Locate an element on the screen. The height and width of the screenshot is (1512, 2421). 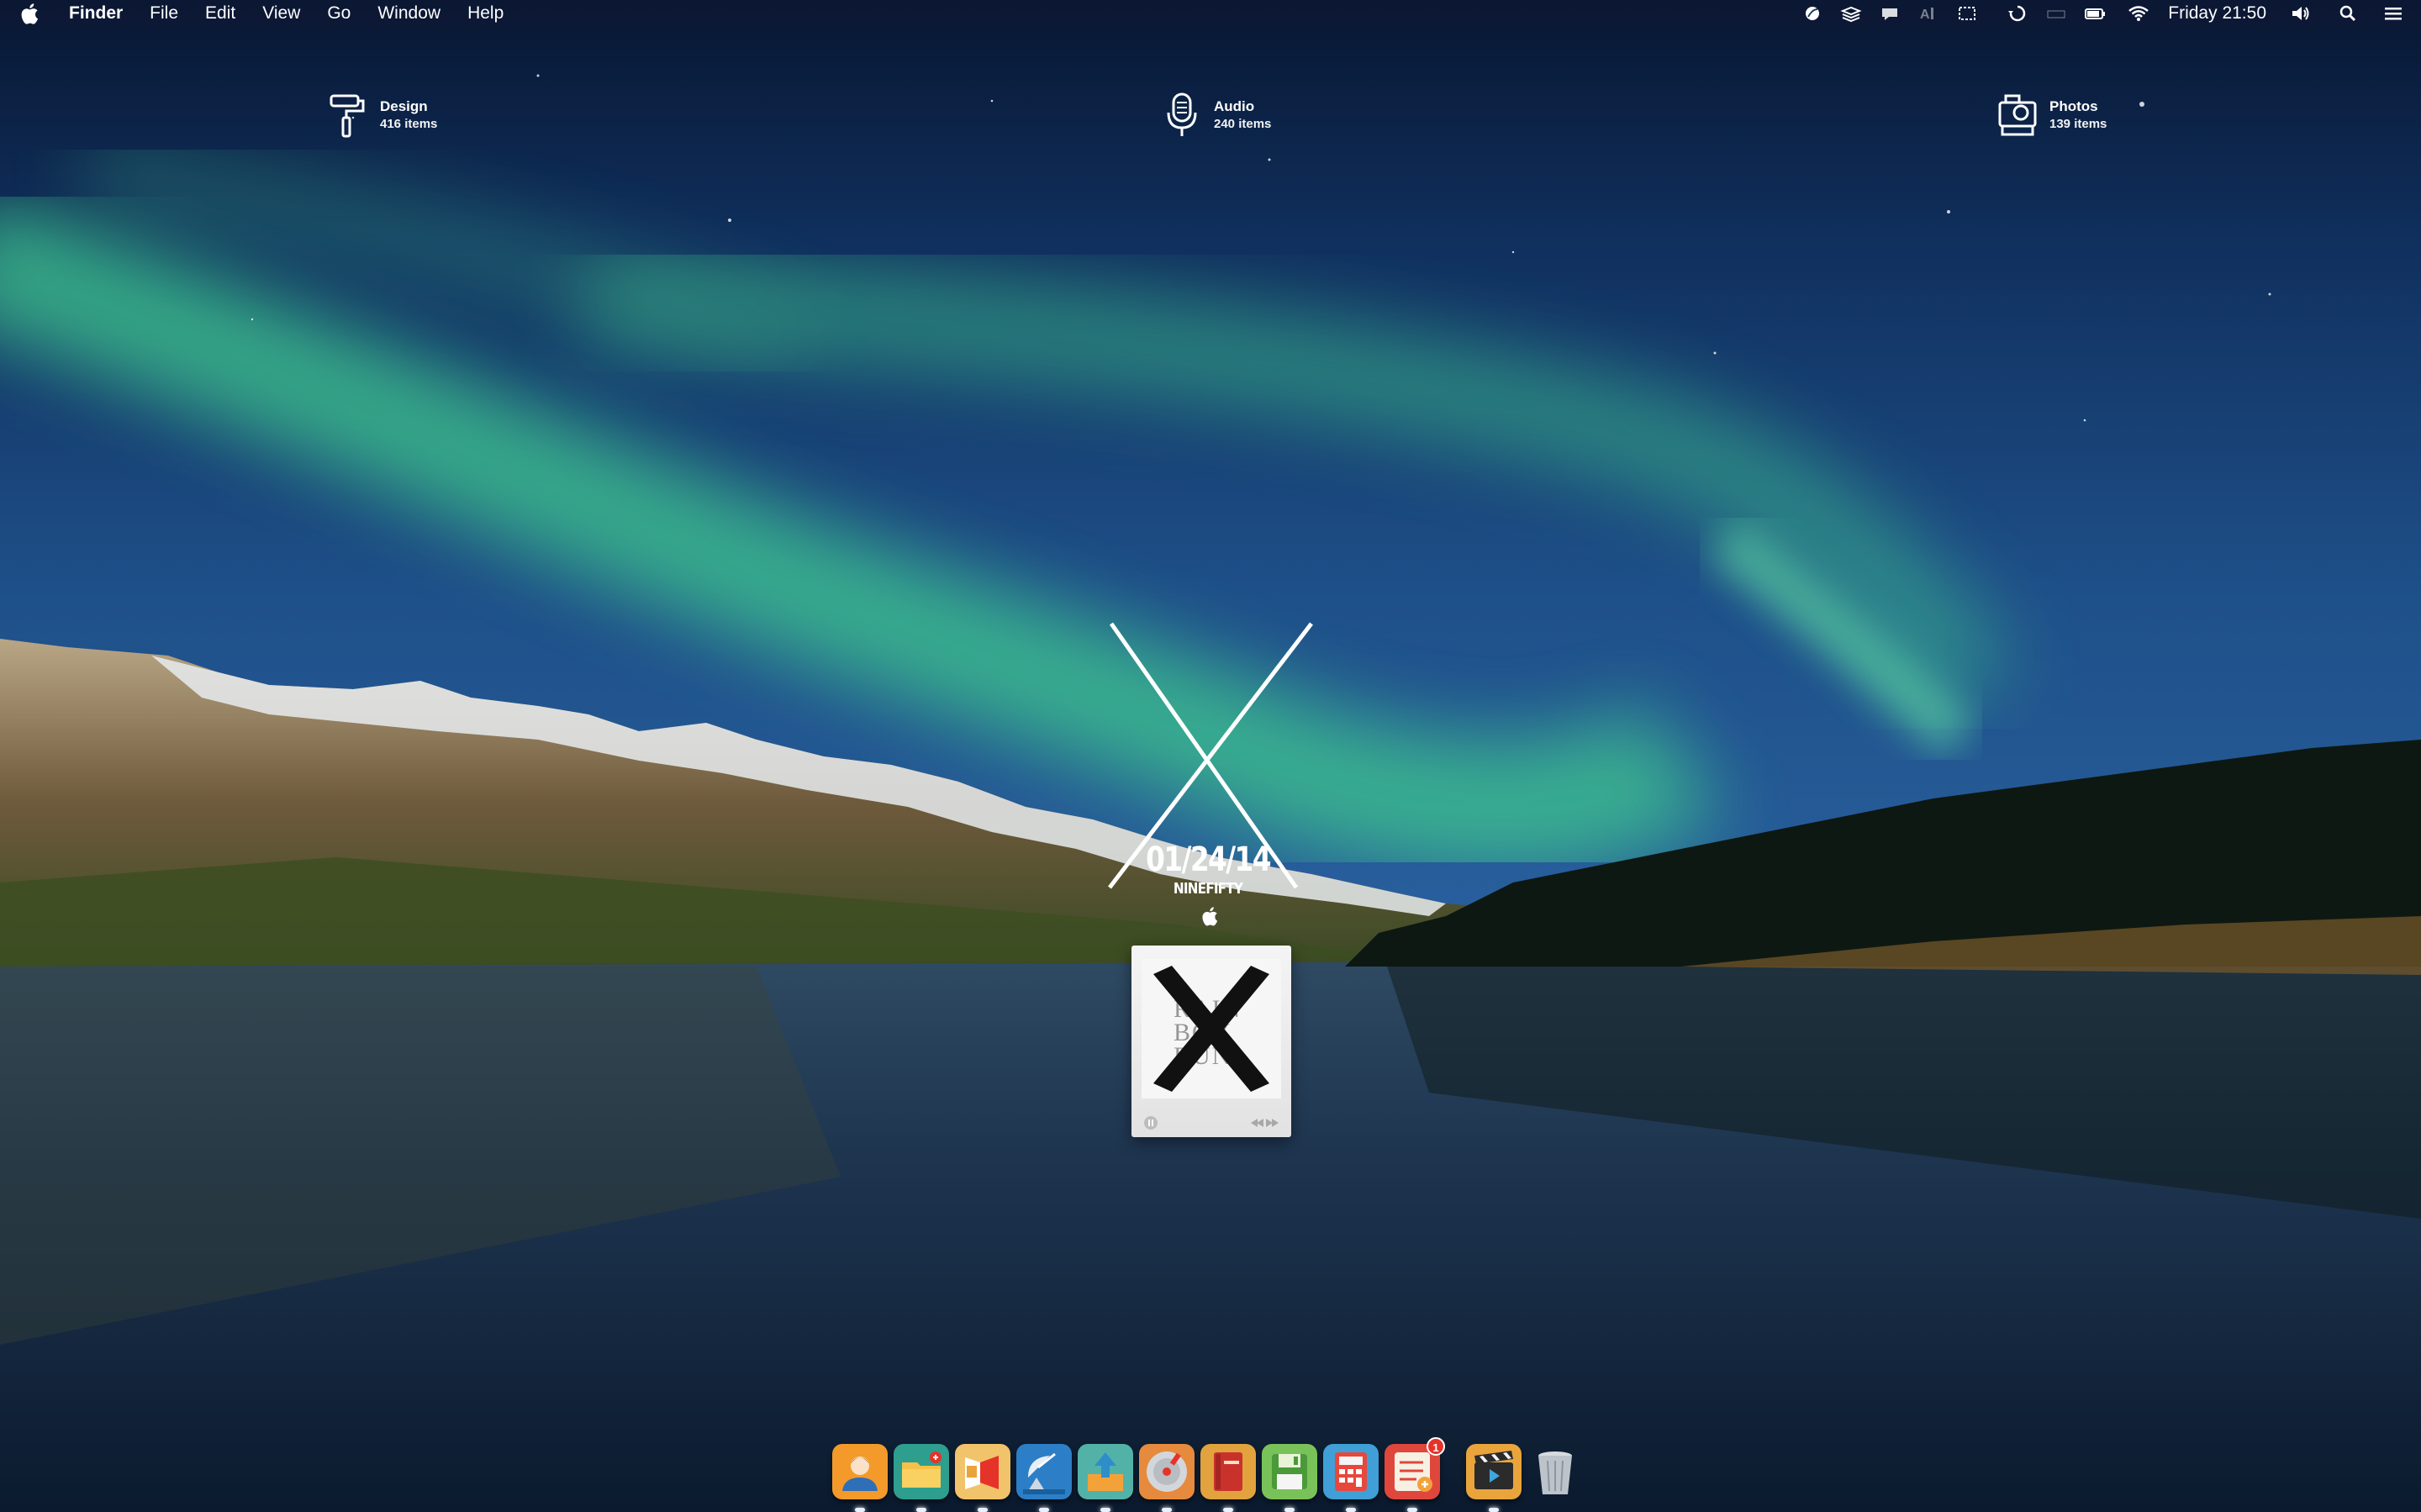
volume-icon is located at coordinates (2301, 13).